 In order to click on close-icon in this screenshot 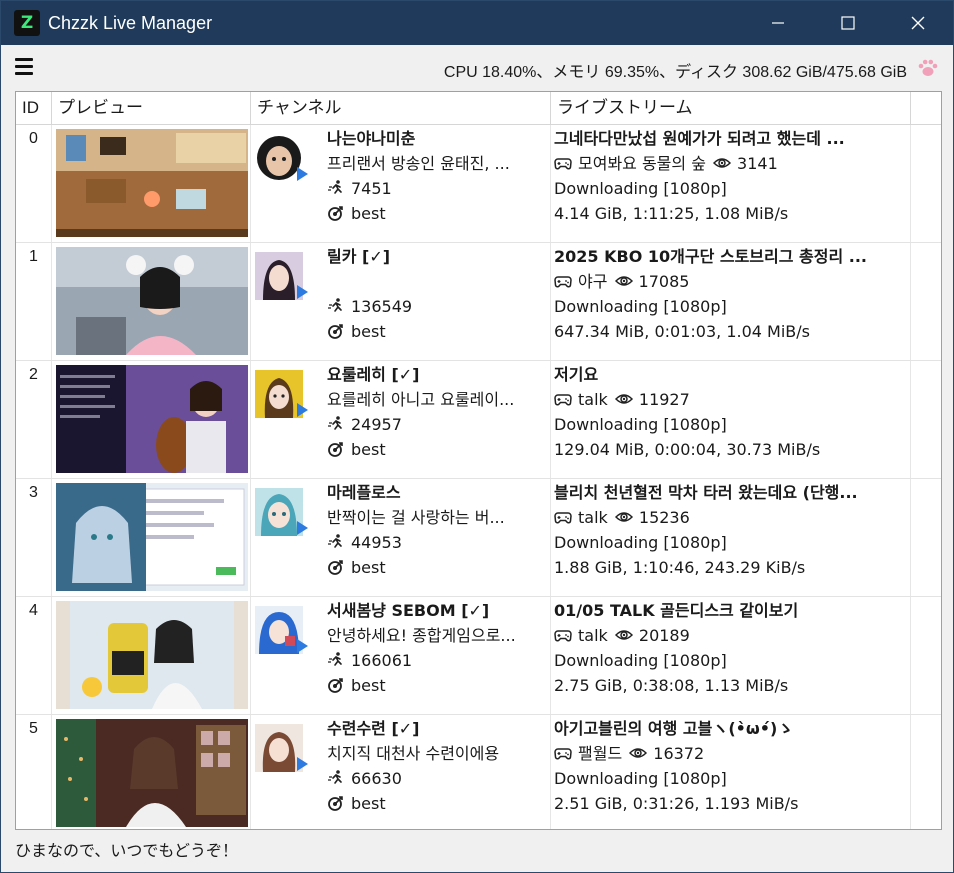, I will do `click(918, 23)`.